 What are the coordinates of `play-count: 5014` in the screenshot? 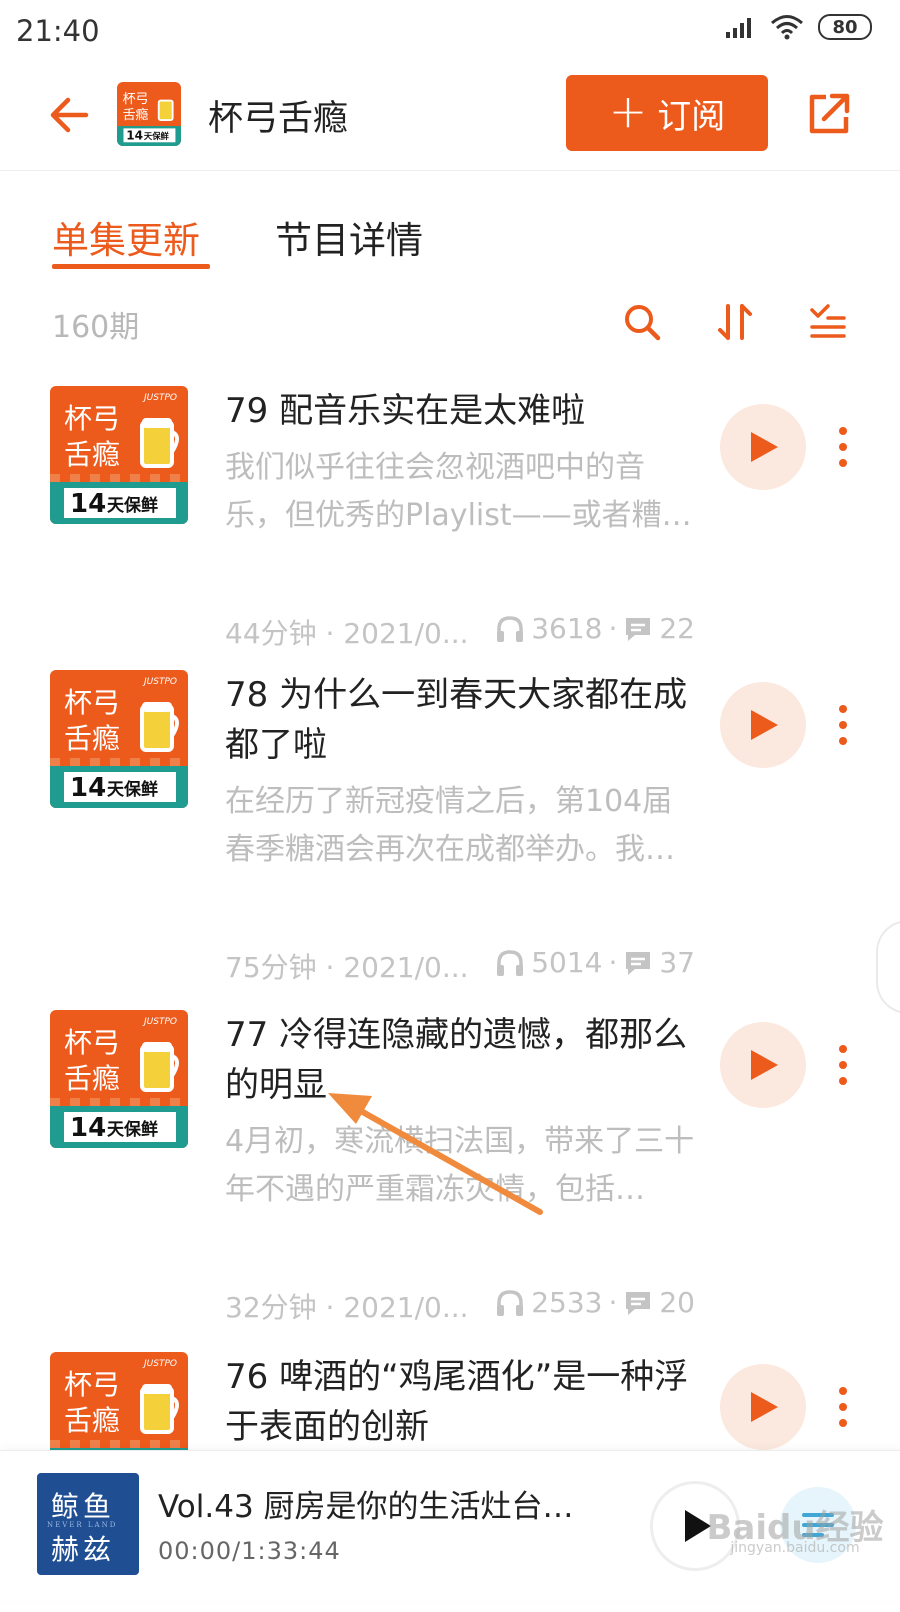 It's located at (567, 962).